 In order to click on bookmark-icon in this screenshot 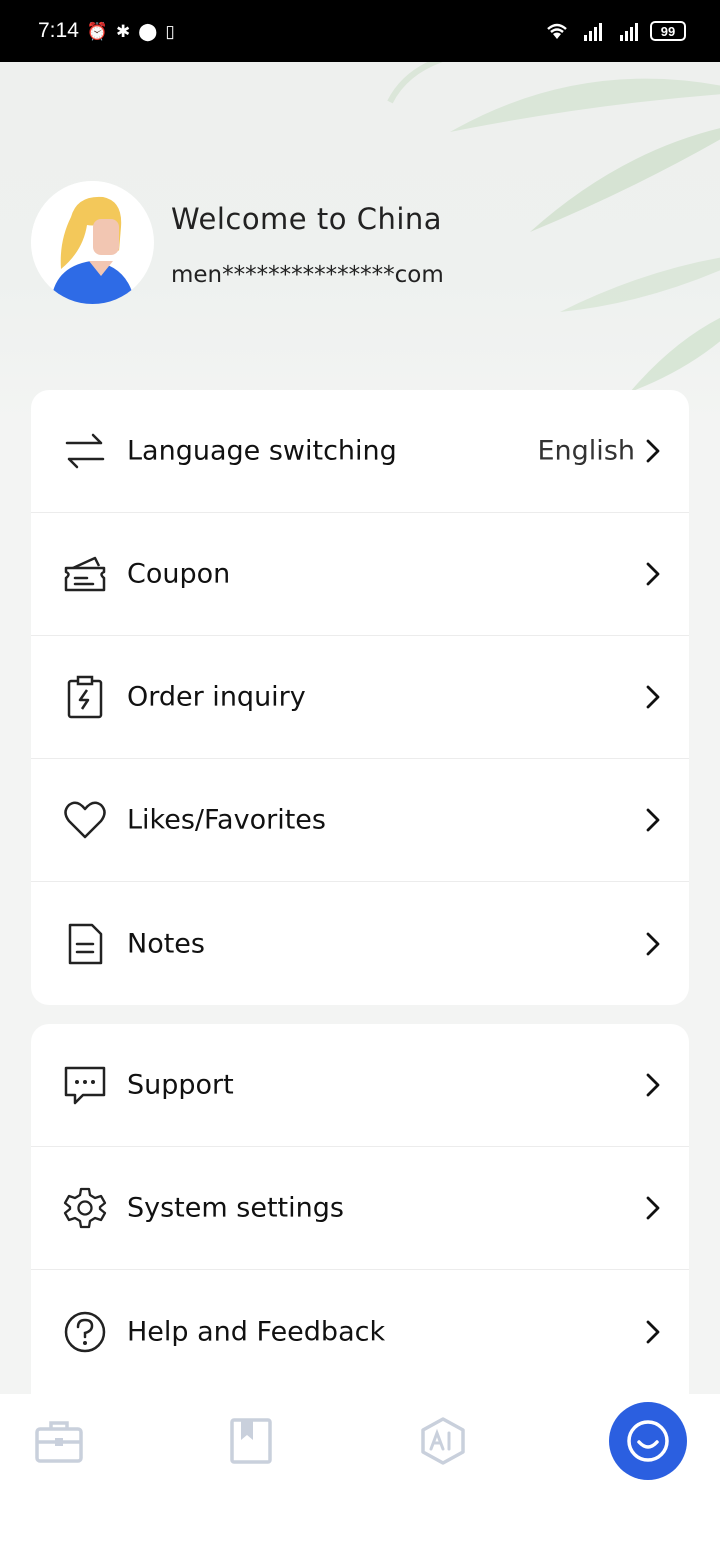, I will do `click(251, 1441)`.